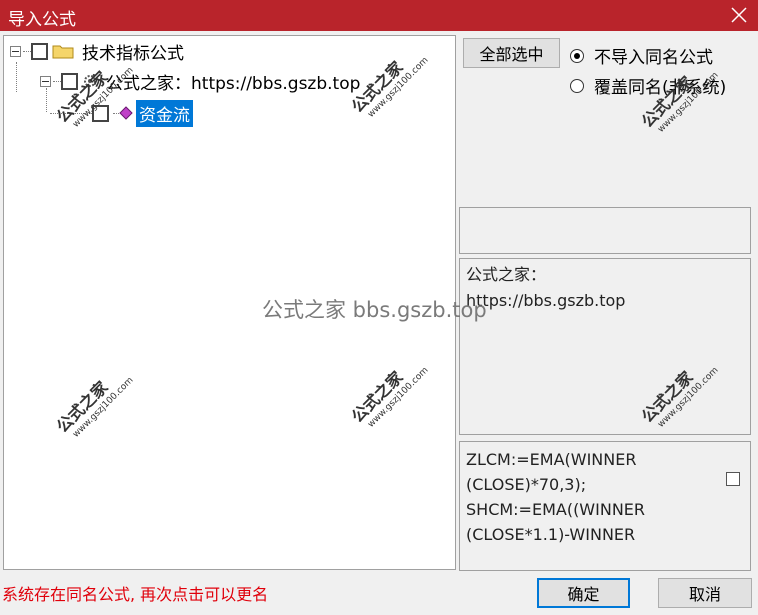 Image resolution: width=758 pixels, height=615 pixels. I want to click on center-watermark: 公式之家 bbs.gszb.top, so click(374, 310).